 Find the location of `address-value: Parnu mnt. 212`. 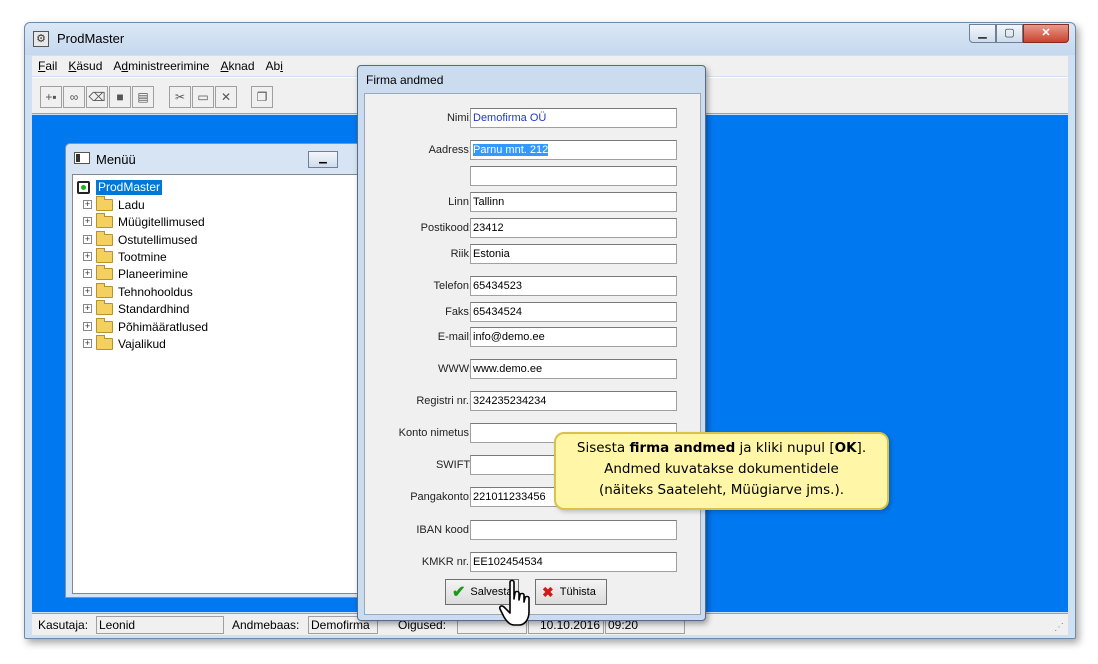

address-value: Parnu mnt. 212 is located at coordinates (511, 150).